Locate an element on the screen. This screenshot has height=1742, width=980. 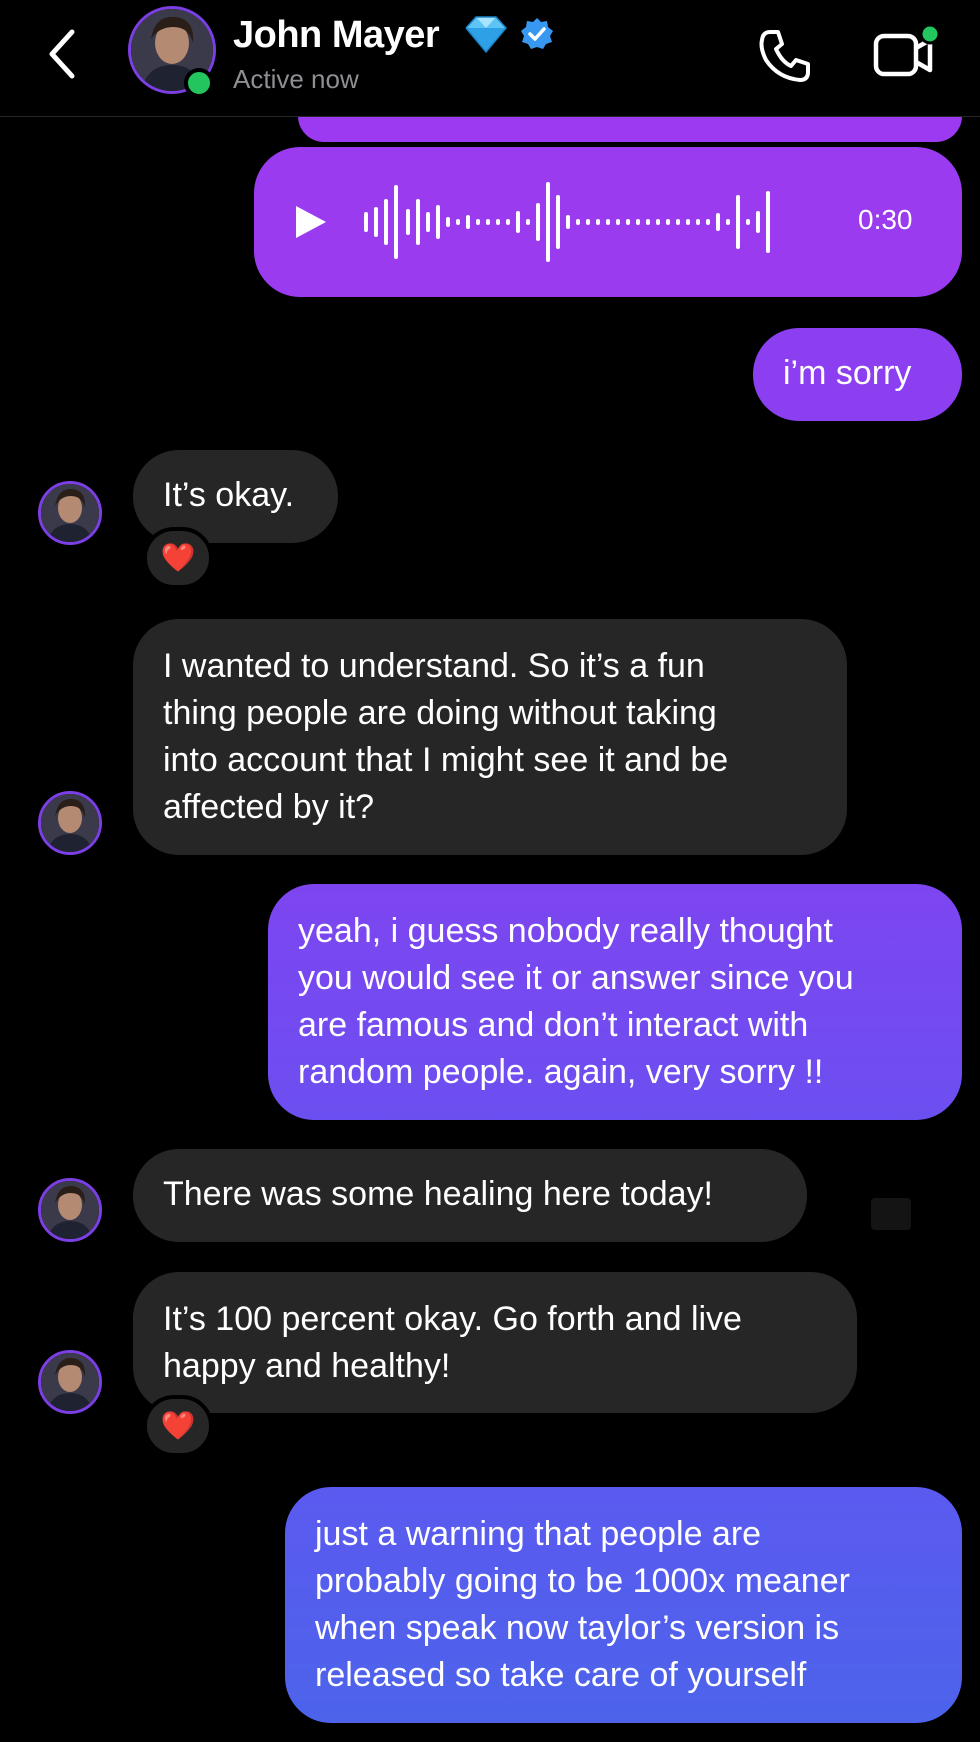
video-call-icon is located at coordinates (906, 52).